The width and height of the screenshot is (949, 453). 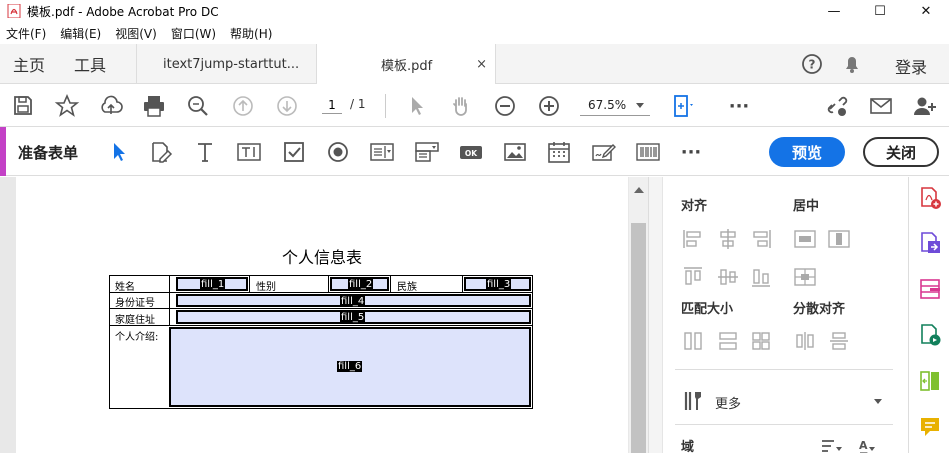 I want to click on panel-divider, so click(x=784, y=369).